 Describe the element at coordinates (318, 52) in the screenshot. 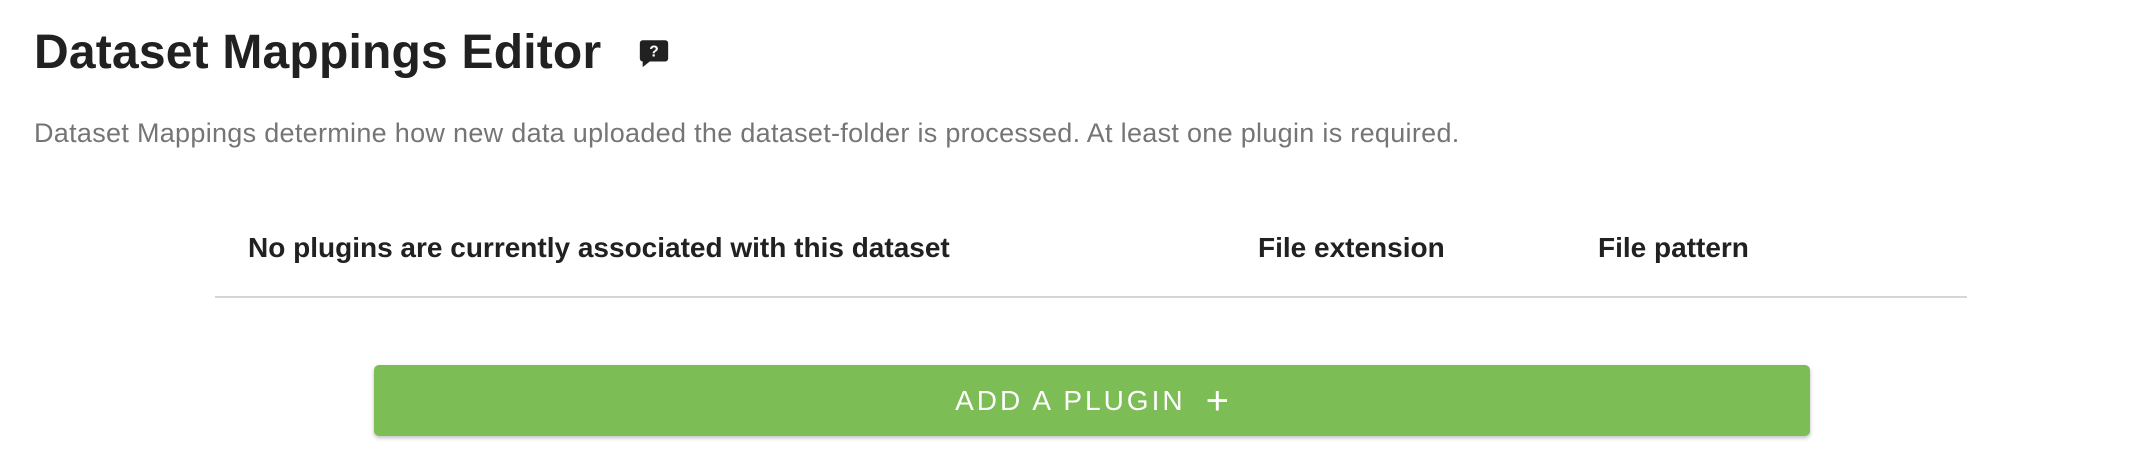

I see `page-title: Dataset Mappings Editor` at that location.